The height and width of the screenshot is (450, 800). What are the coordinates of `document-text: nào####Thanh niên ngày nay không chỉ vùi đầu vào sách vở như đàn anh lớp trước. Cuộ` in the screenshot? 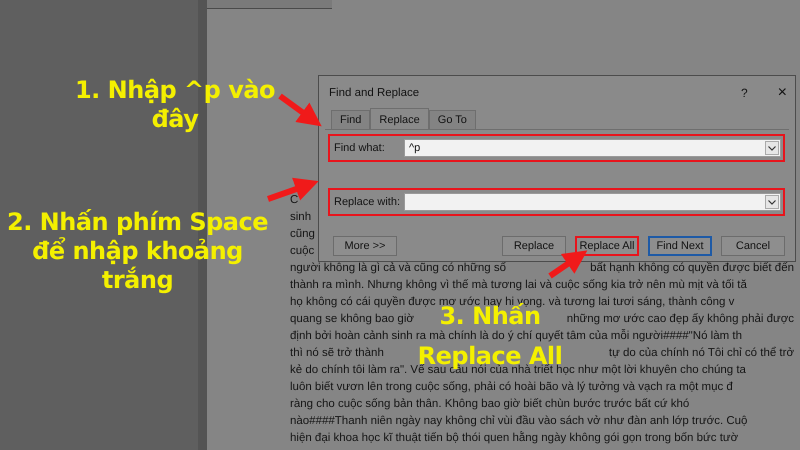 It's located at (519, 421).